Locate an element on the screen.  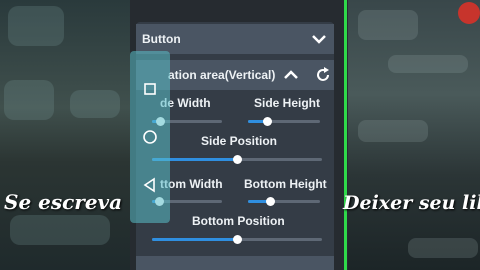
bottom-position-thumb is located at coordinates (237, 239).